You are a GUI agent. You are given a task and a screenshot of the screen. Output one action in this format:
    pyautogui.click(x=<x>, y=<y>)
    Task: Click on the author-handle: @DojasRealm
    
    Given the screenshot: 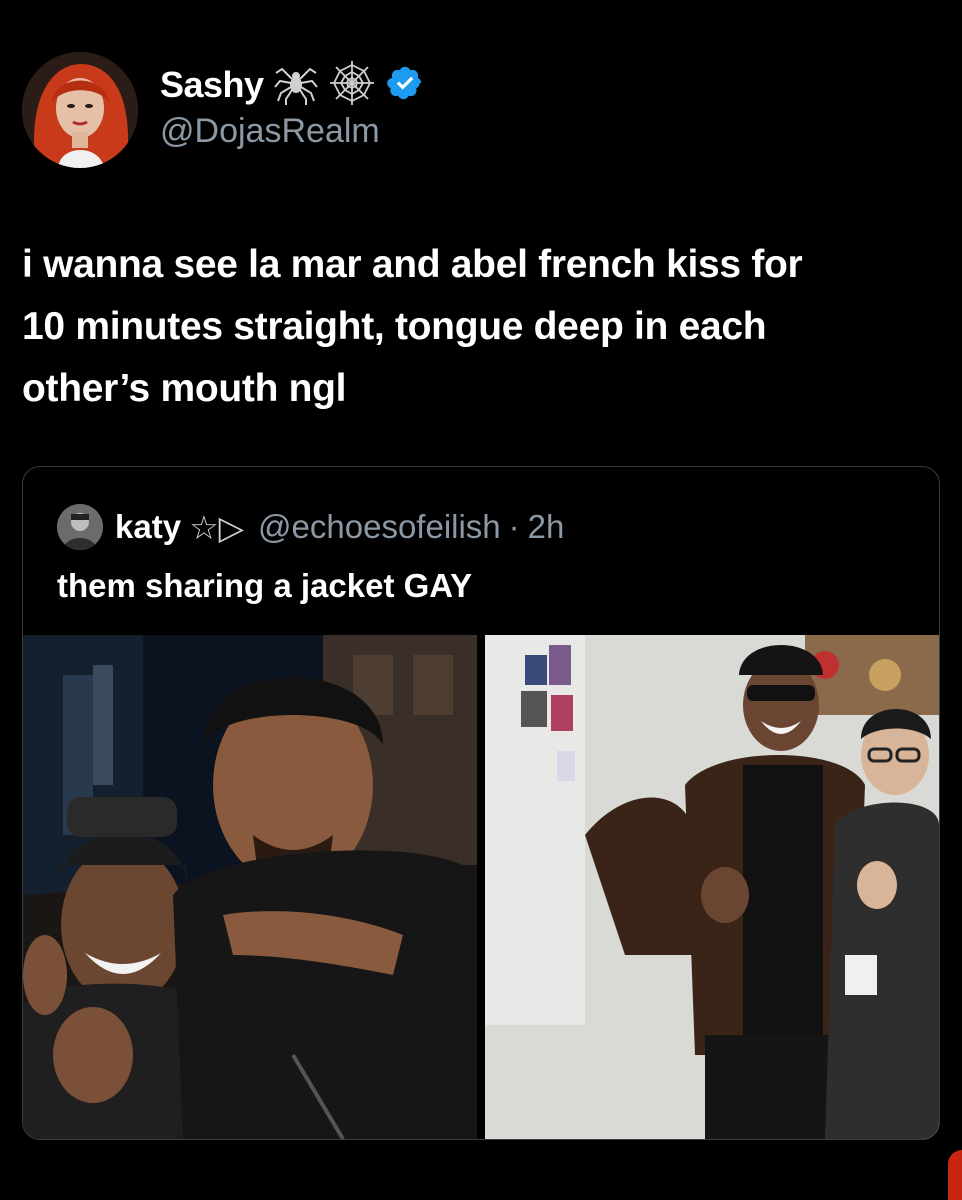 What is the action you would take?
    pyautogui.click(x=270, y=131)
    